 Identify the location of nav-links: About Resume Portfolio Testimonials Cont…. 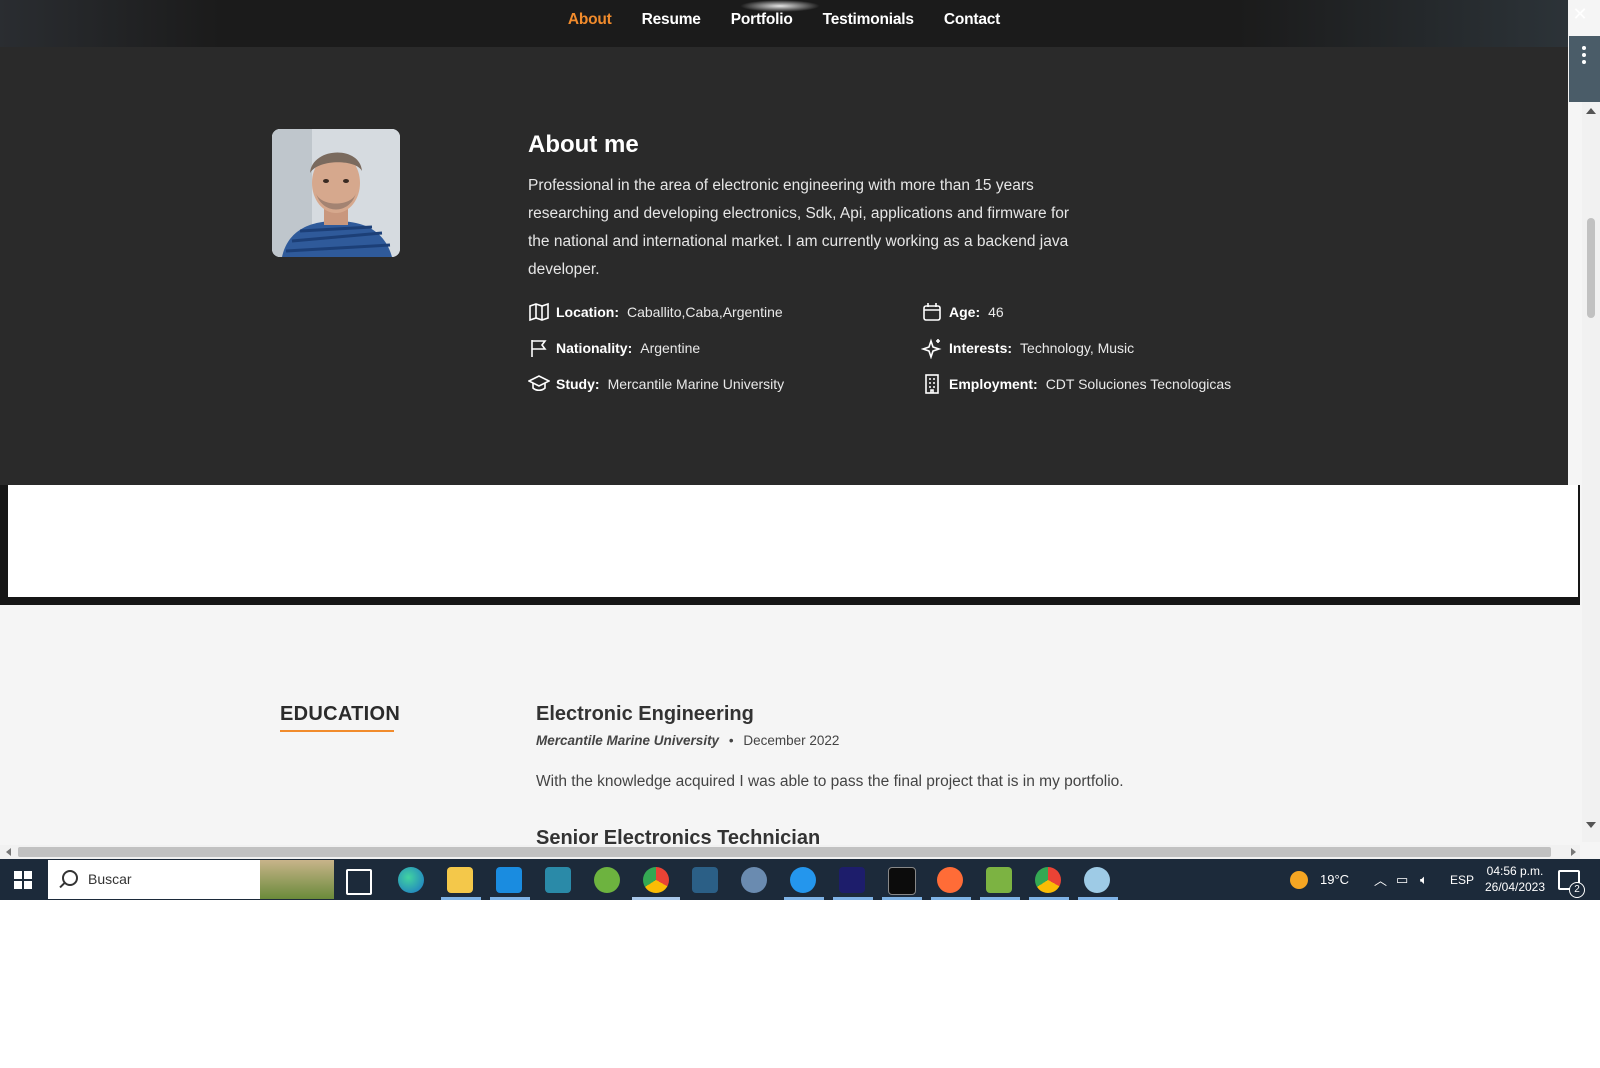
(784, 20).